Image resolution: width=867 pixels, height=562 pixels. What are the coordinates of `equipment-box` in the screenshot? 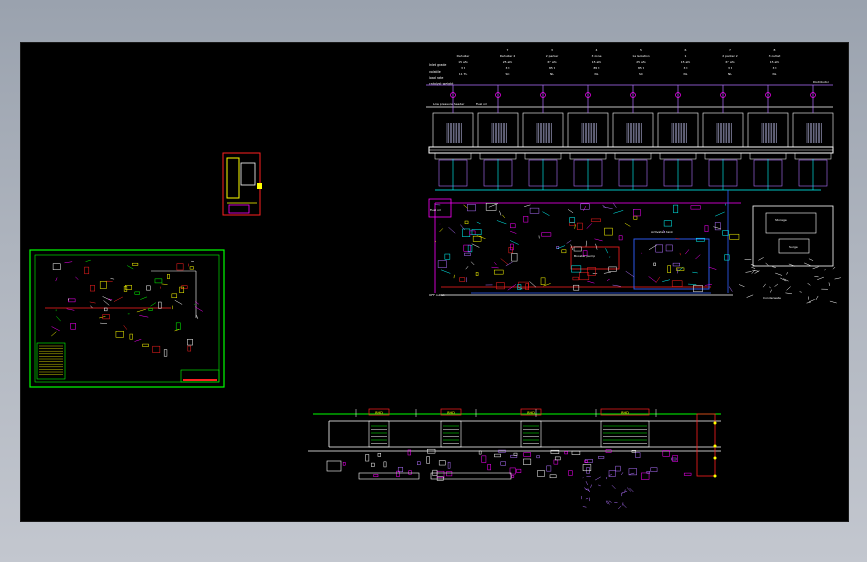 It's located at (389, 476).